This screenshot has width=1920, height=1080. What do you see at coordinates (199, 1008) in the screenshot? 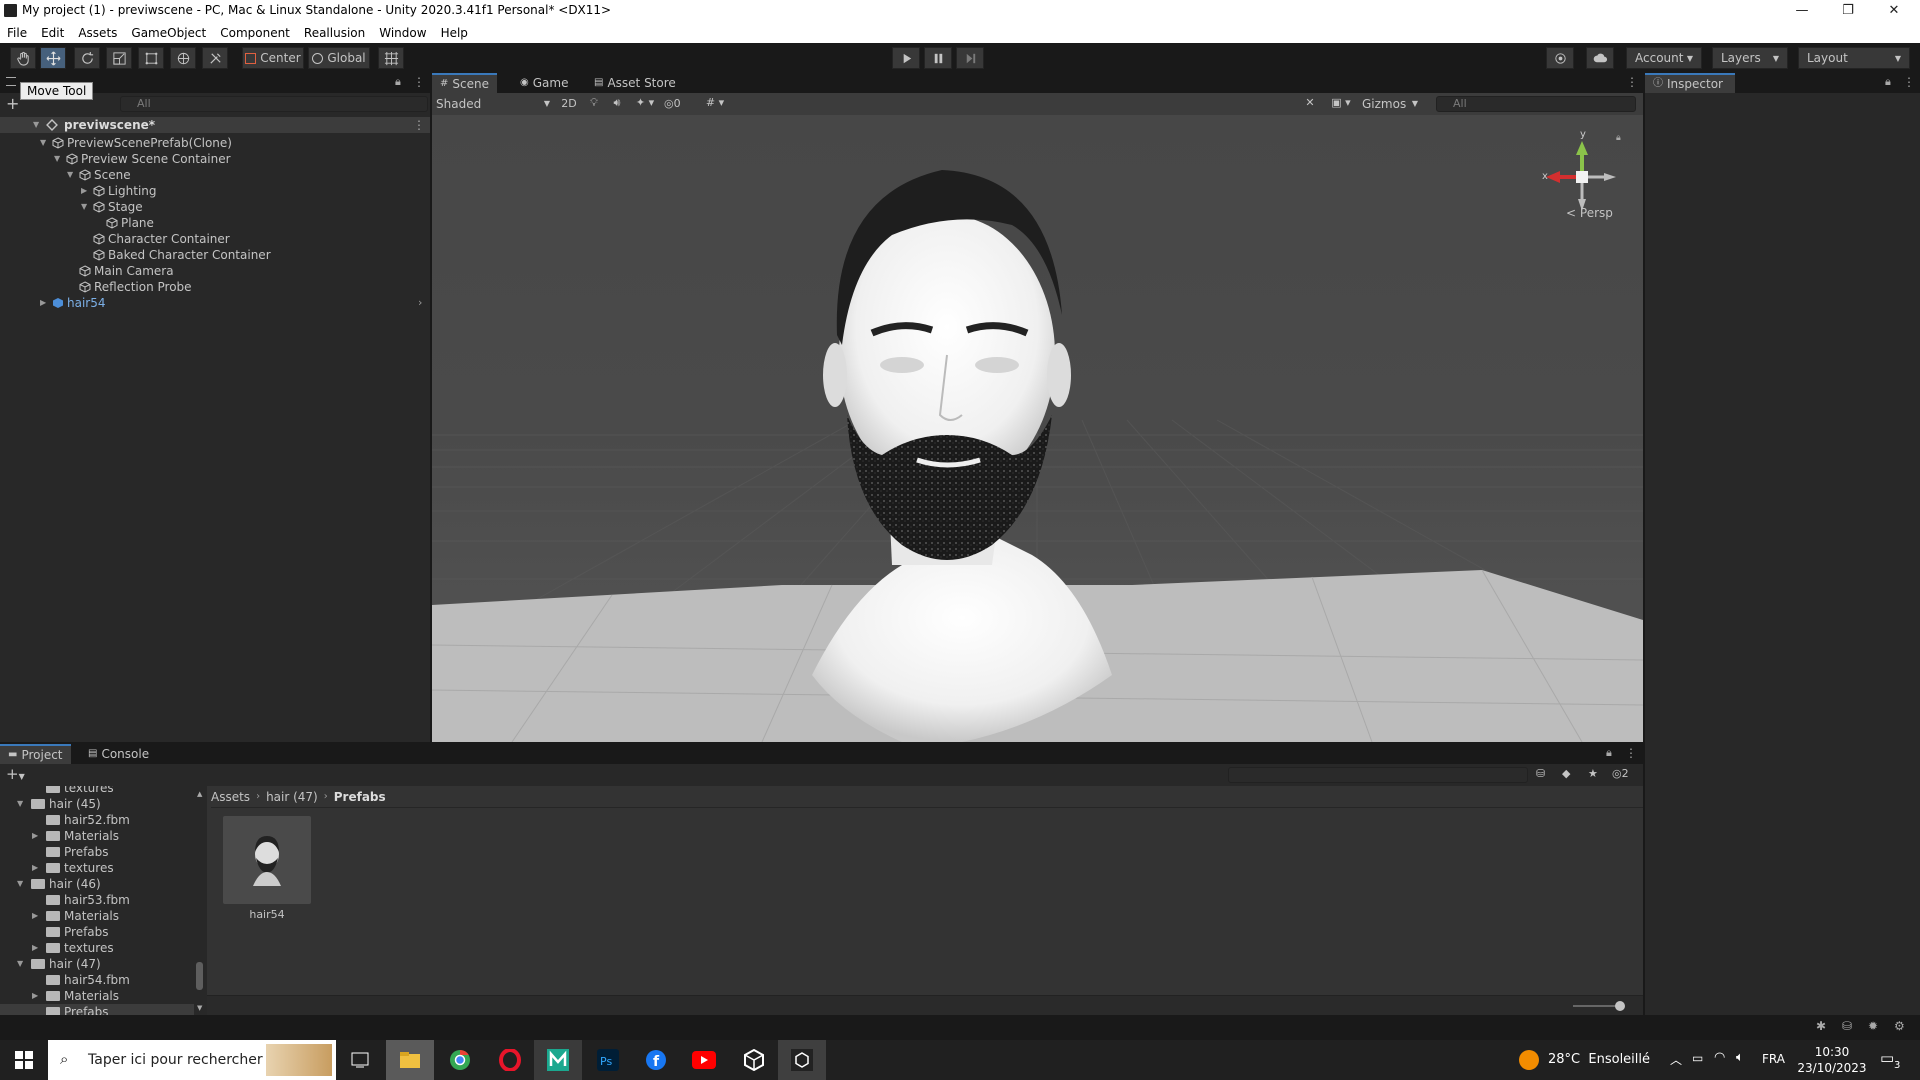
I see `scroll-down-icon: ▼` at bounding box center [199, 1008].